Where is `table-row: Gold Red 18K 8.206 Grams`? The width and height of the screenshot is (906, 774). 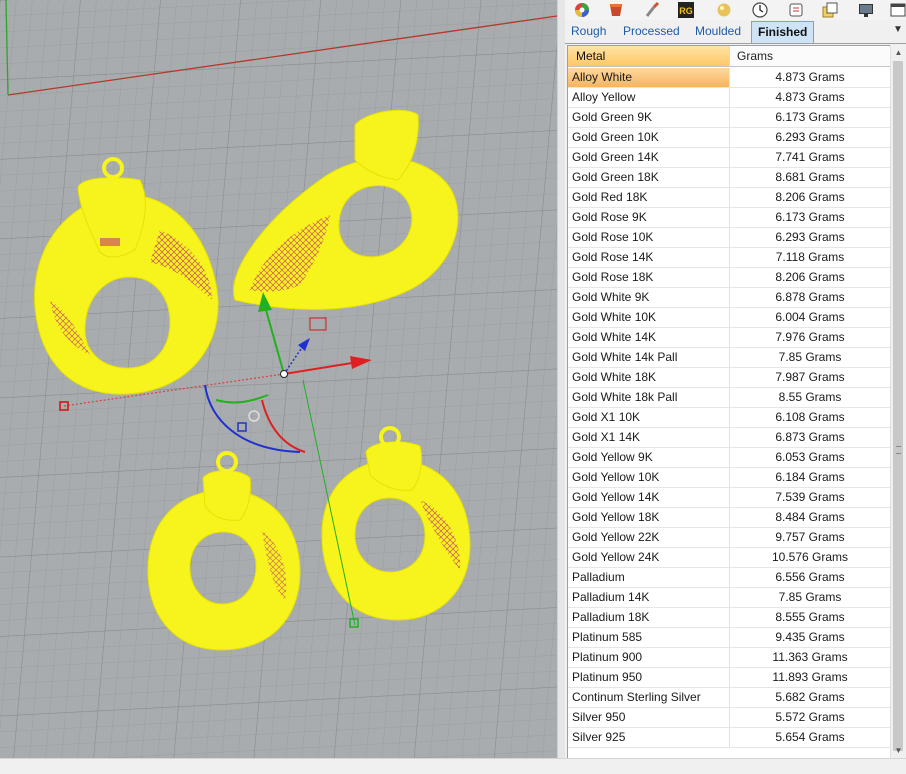 table-row: Gold Red 18K 8.206 Grams is located at coordinates (729, 198).